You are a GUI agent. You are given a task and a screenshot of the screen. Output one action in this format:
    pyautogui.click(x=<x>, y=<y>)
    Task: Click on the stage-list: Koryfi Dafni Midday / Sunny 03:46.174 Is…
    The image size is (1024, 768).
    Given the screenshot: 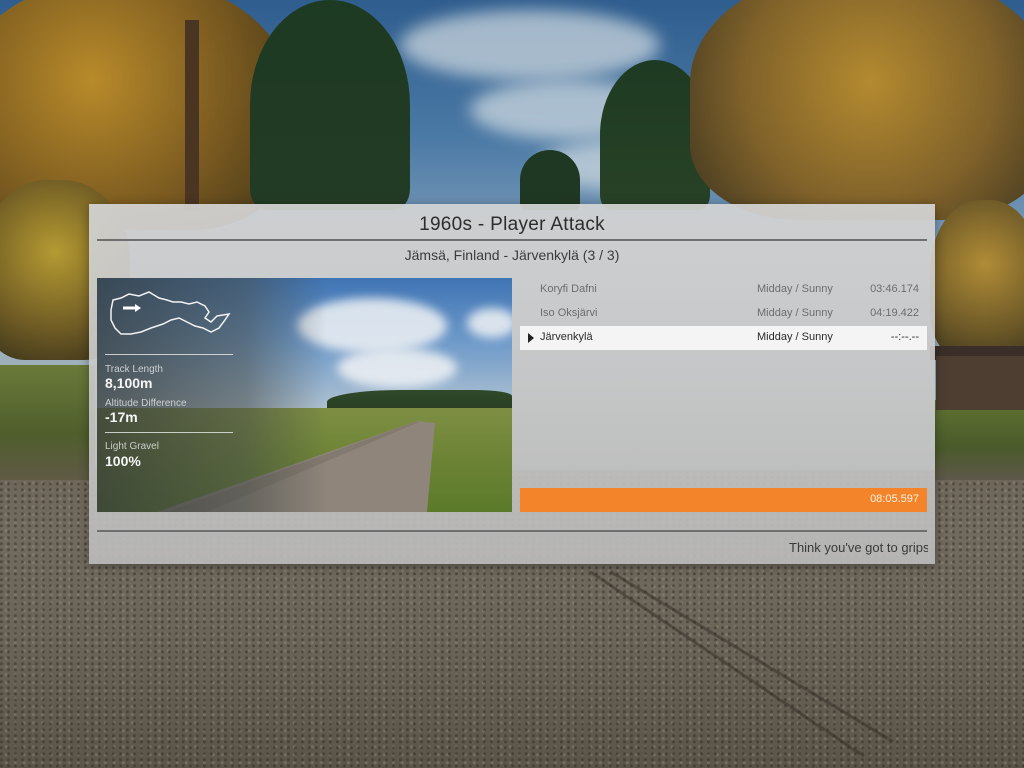 What is the action you would take?
    pyautogui.click(x=723, y=314)
    